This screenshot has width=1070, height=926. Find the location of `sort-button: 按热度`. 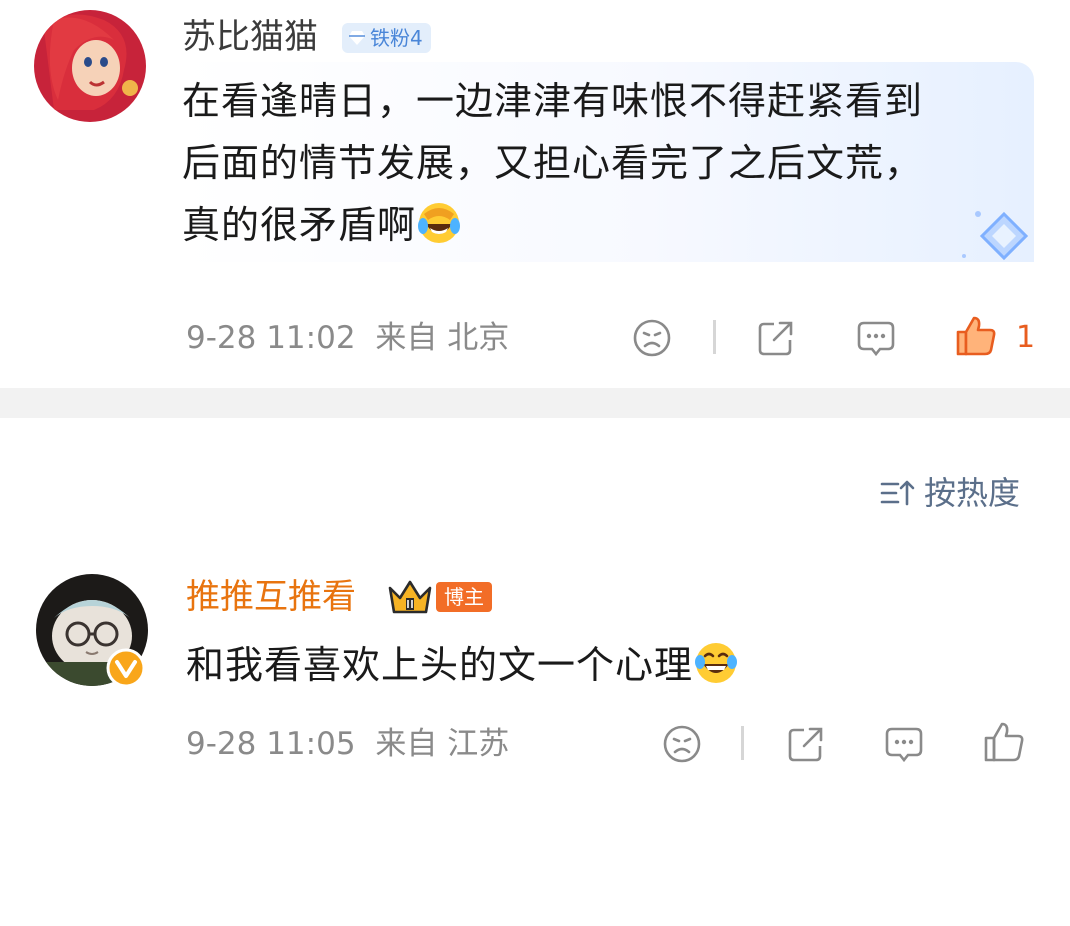

sort-button: 按热度 is located at coordinates (950, 493).